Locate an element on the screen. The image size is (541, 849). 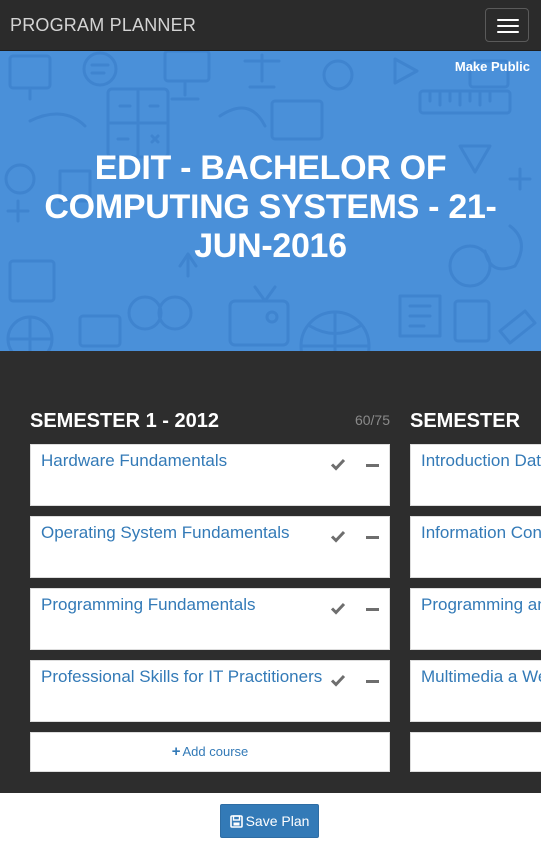
course-card: Hardware Fundamentals is located at coordinates (210, 475).